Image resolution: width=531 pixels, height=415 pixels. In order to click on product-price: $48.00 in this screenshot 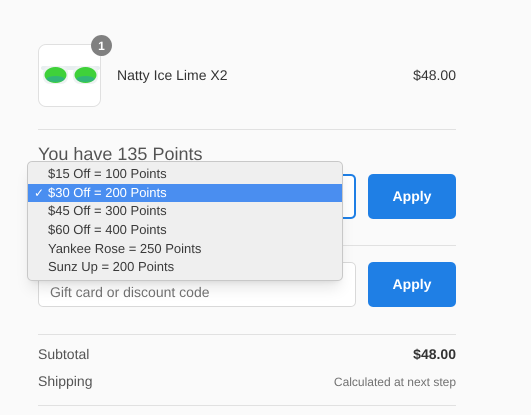, I will do `click(434, 75)`.